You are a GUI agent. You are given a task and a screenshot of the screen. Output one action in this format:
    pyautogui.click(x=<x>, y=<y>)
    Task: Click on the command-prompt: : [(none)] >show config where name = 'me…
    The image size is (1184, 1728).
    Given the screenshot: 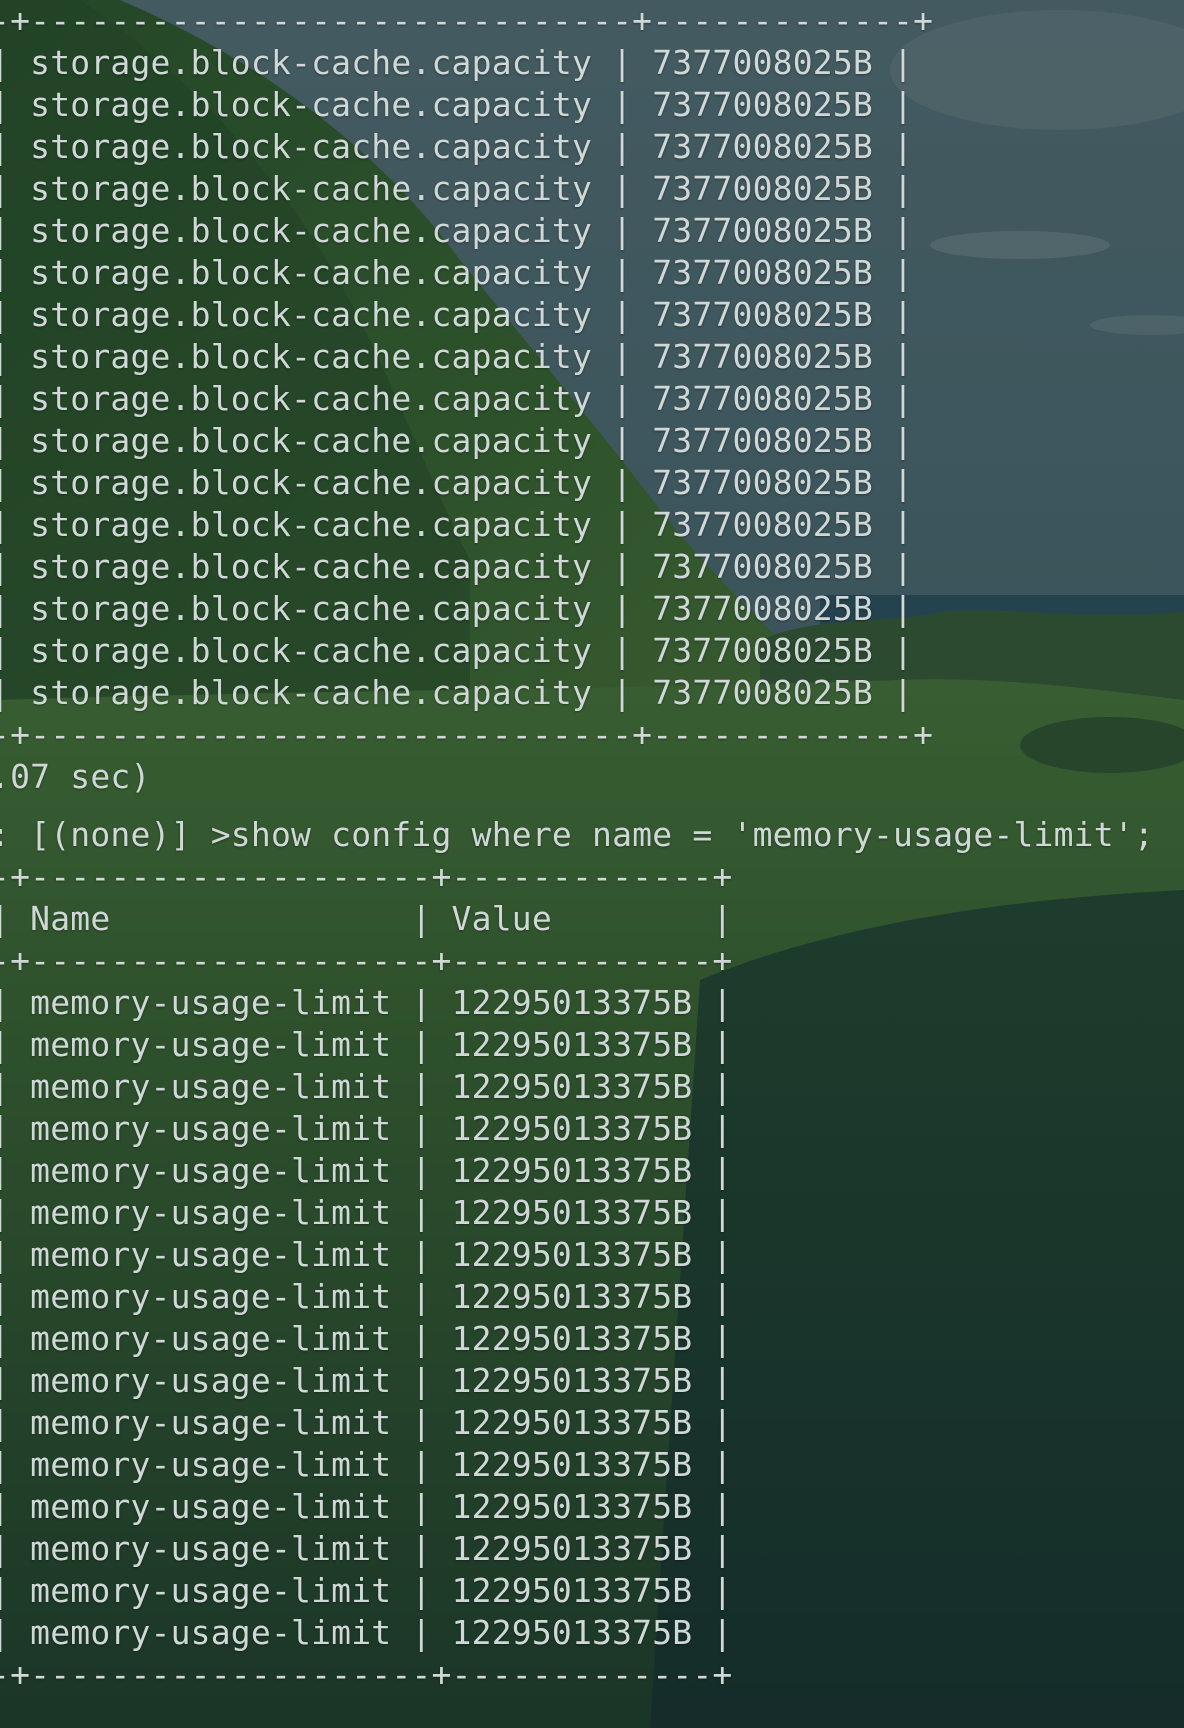 What is the action you would take?
    pyautogui.click(x=577, y=834)
    